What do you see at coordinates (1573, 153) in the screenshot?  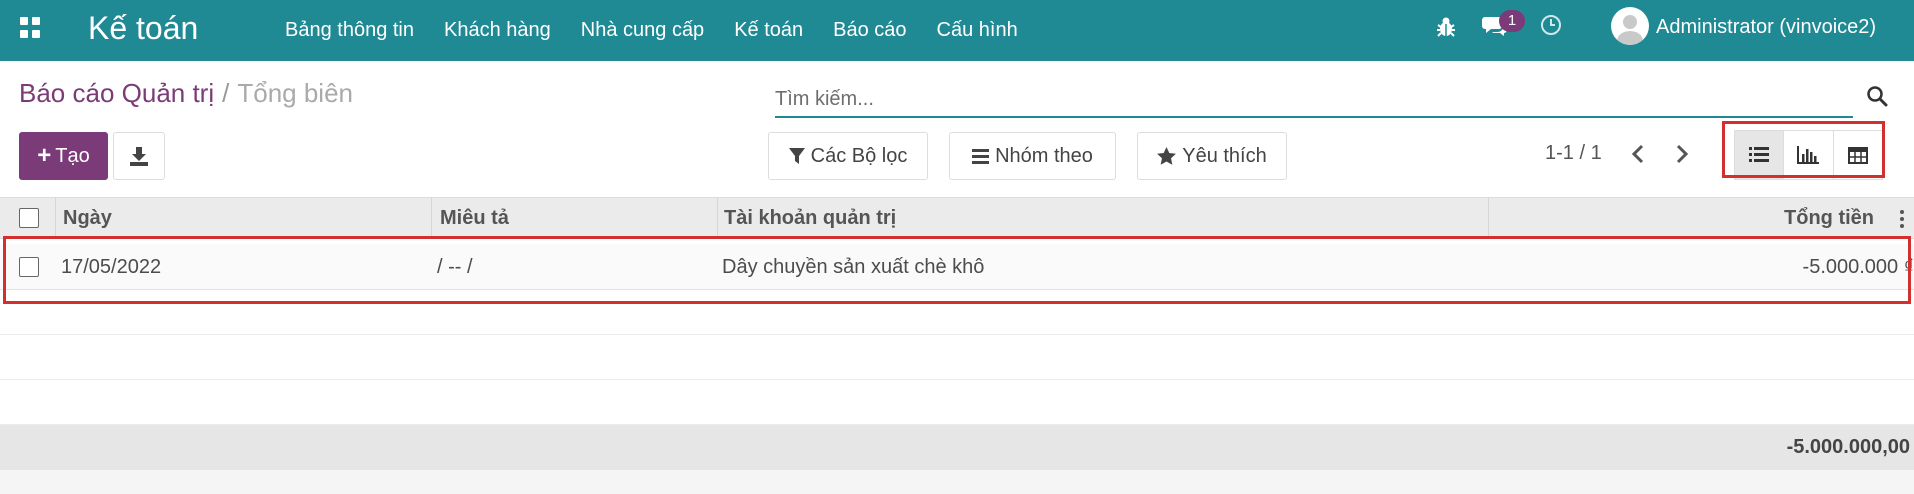 I see `pager-value: 1-1 / 1` at bounding box center [1573, 153].